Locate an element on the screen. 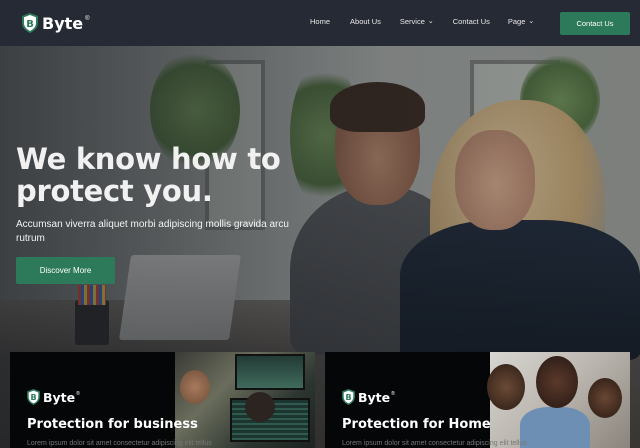 The image size is (640, 448). nav-item-label: Page is located at coordinates (516, 21).